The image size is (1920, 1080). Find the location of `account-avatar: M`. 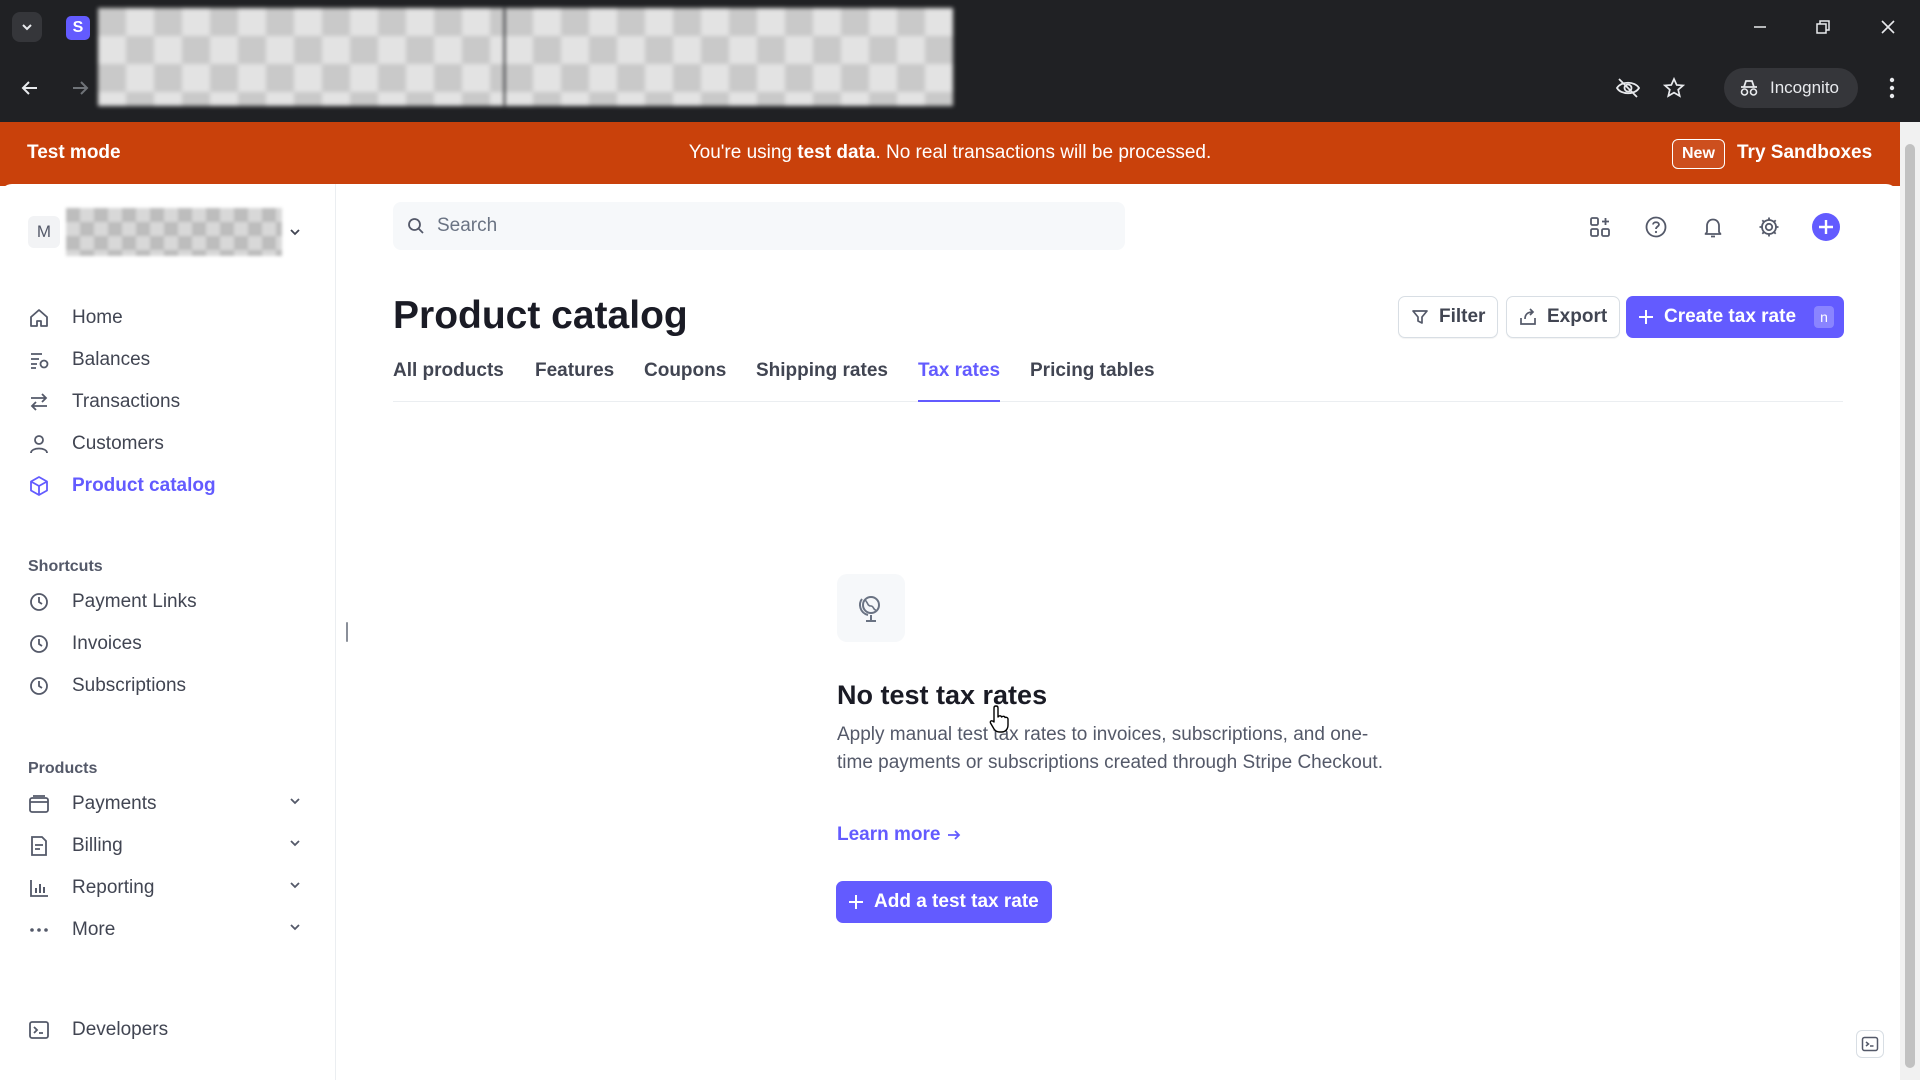

account-avatar: M is located at coordinates (44, 232).